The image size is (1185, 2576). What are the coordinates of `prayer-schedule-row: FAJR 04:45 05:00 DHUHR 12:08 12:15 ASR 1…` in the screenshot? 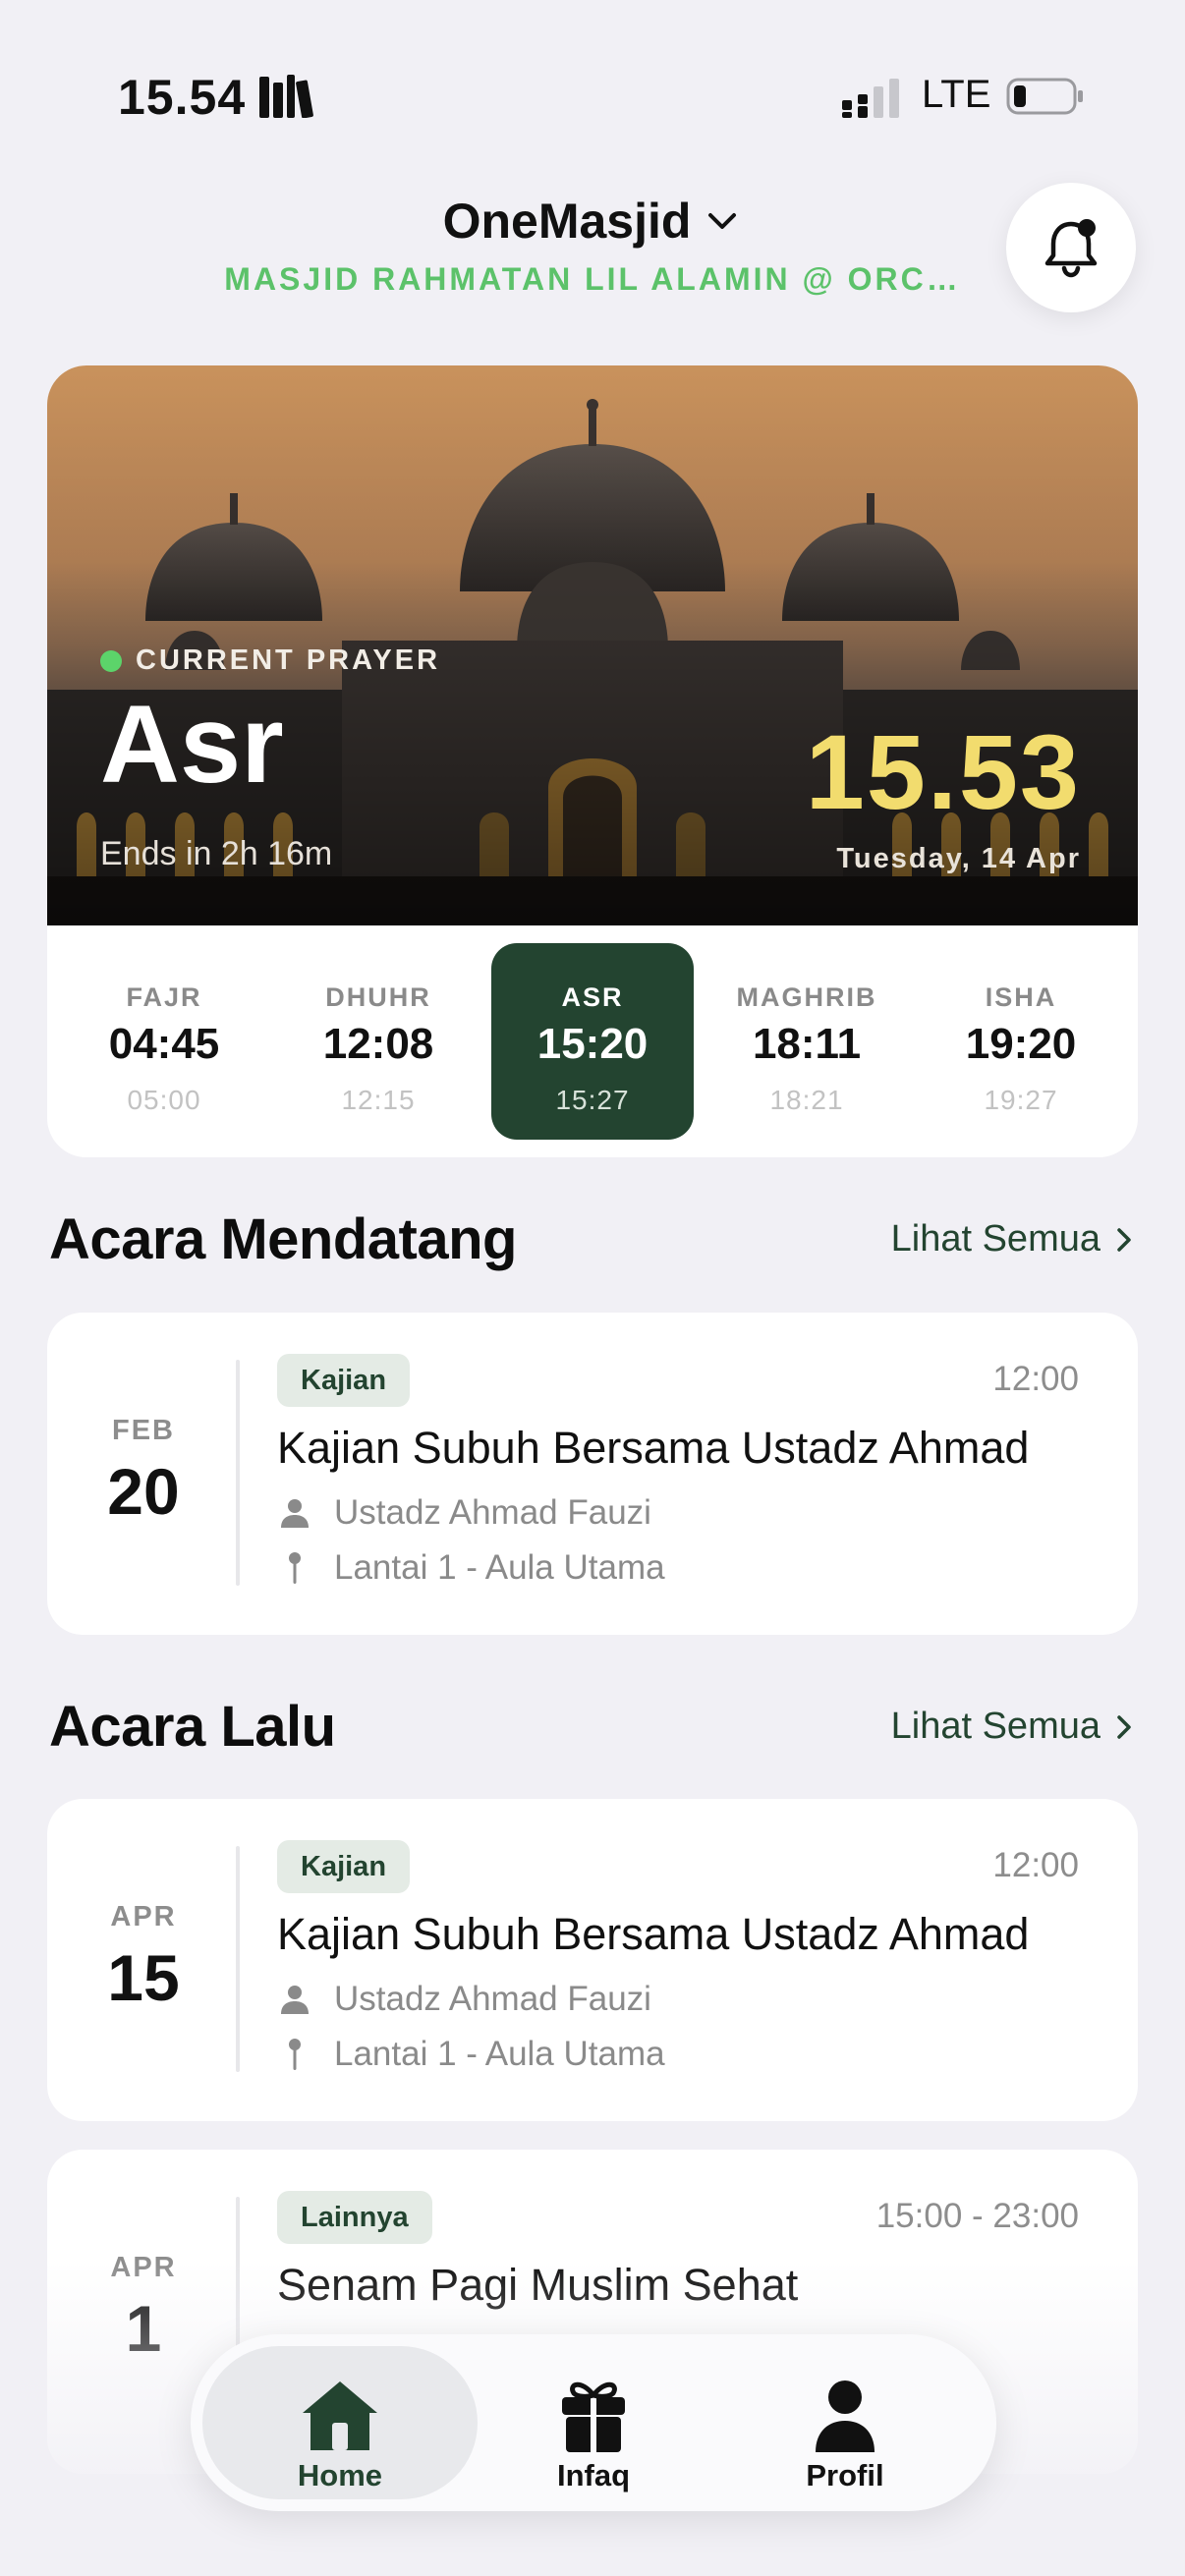 It's located at (592, 1041).